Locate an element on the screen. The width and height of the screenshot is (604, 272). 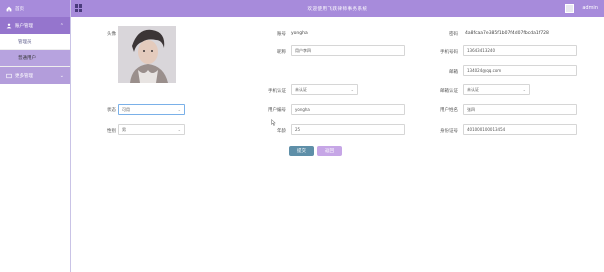
account-label: 账号 is located at coordinates (281, 34).